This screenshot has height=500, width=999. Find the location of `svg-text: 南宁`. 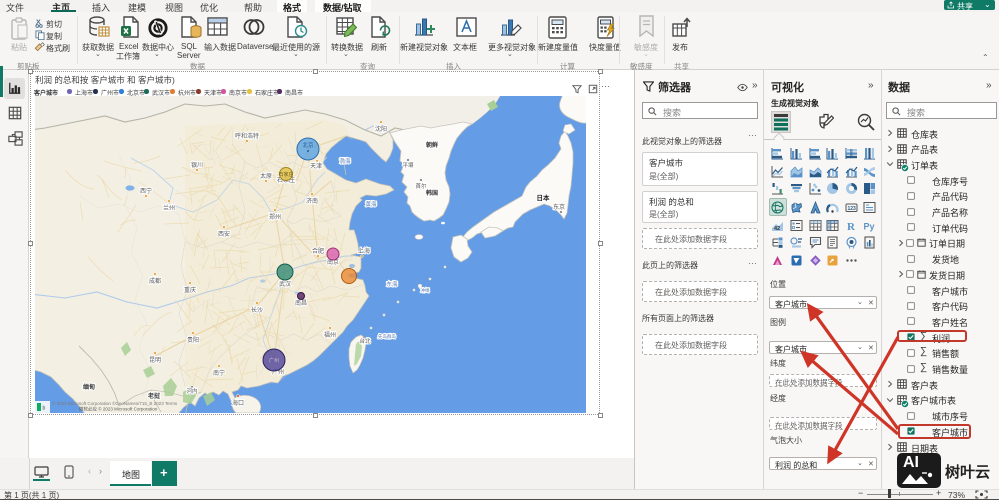

svg-text: 南宁 is located at coordinates (219, 373).